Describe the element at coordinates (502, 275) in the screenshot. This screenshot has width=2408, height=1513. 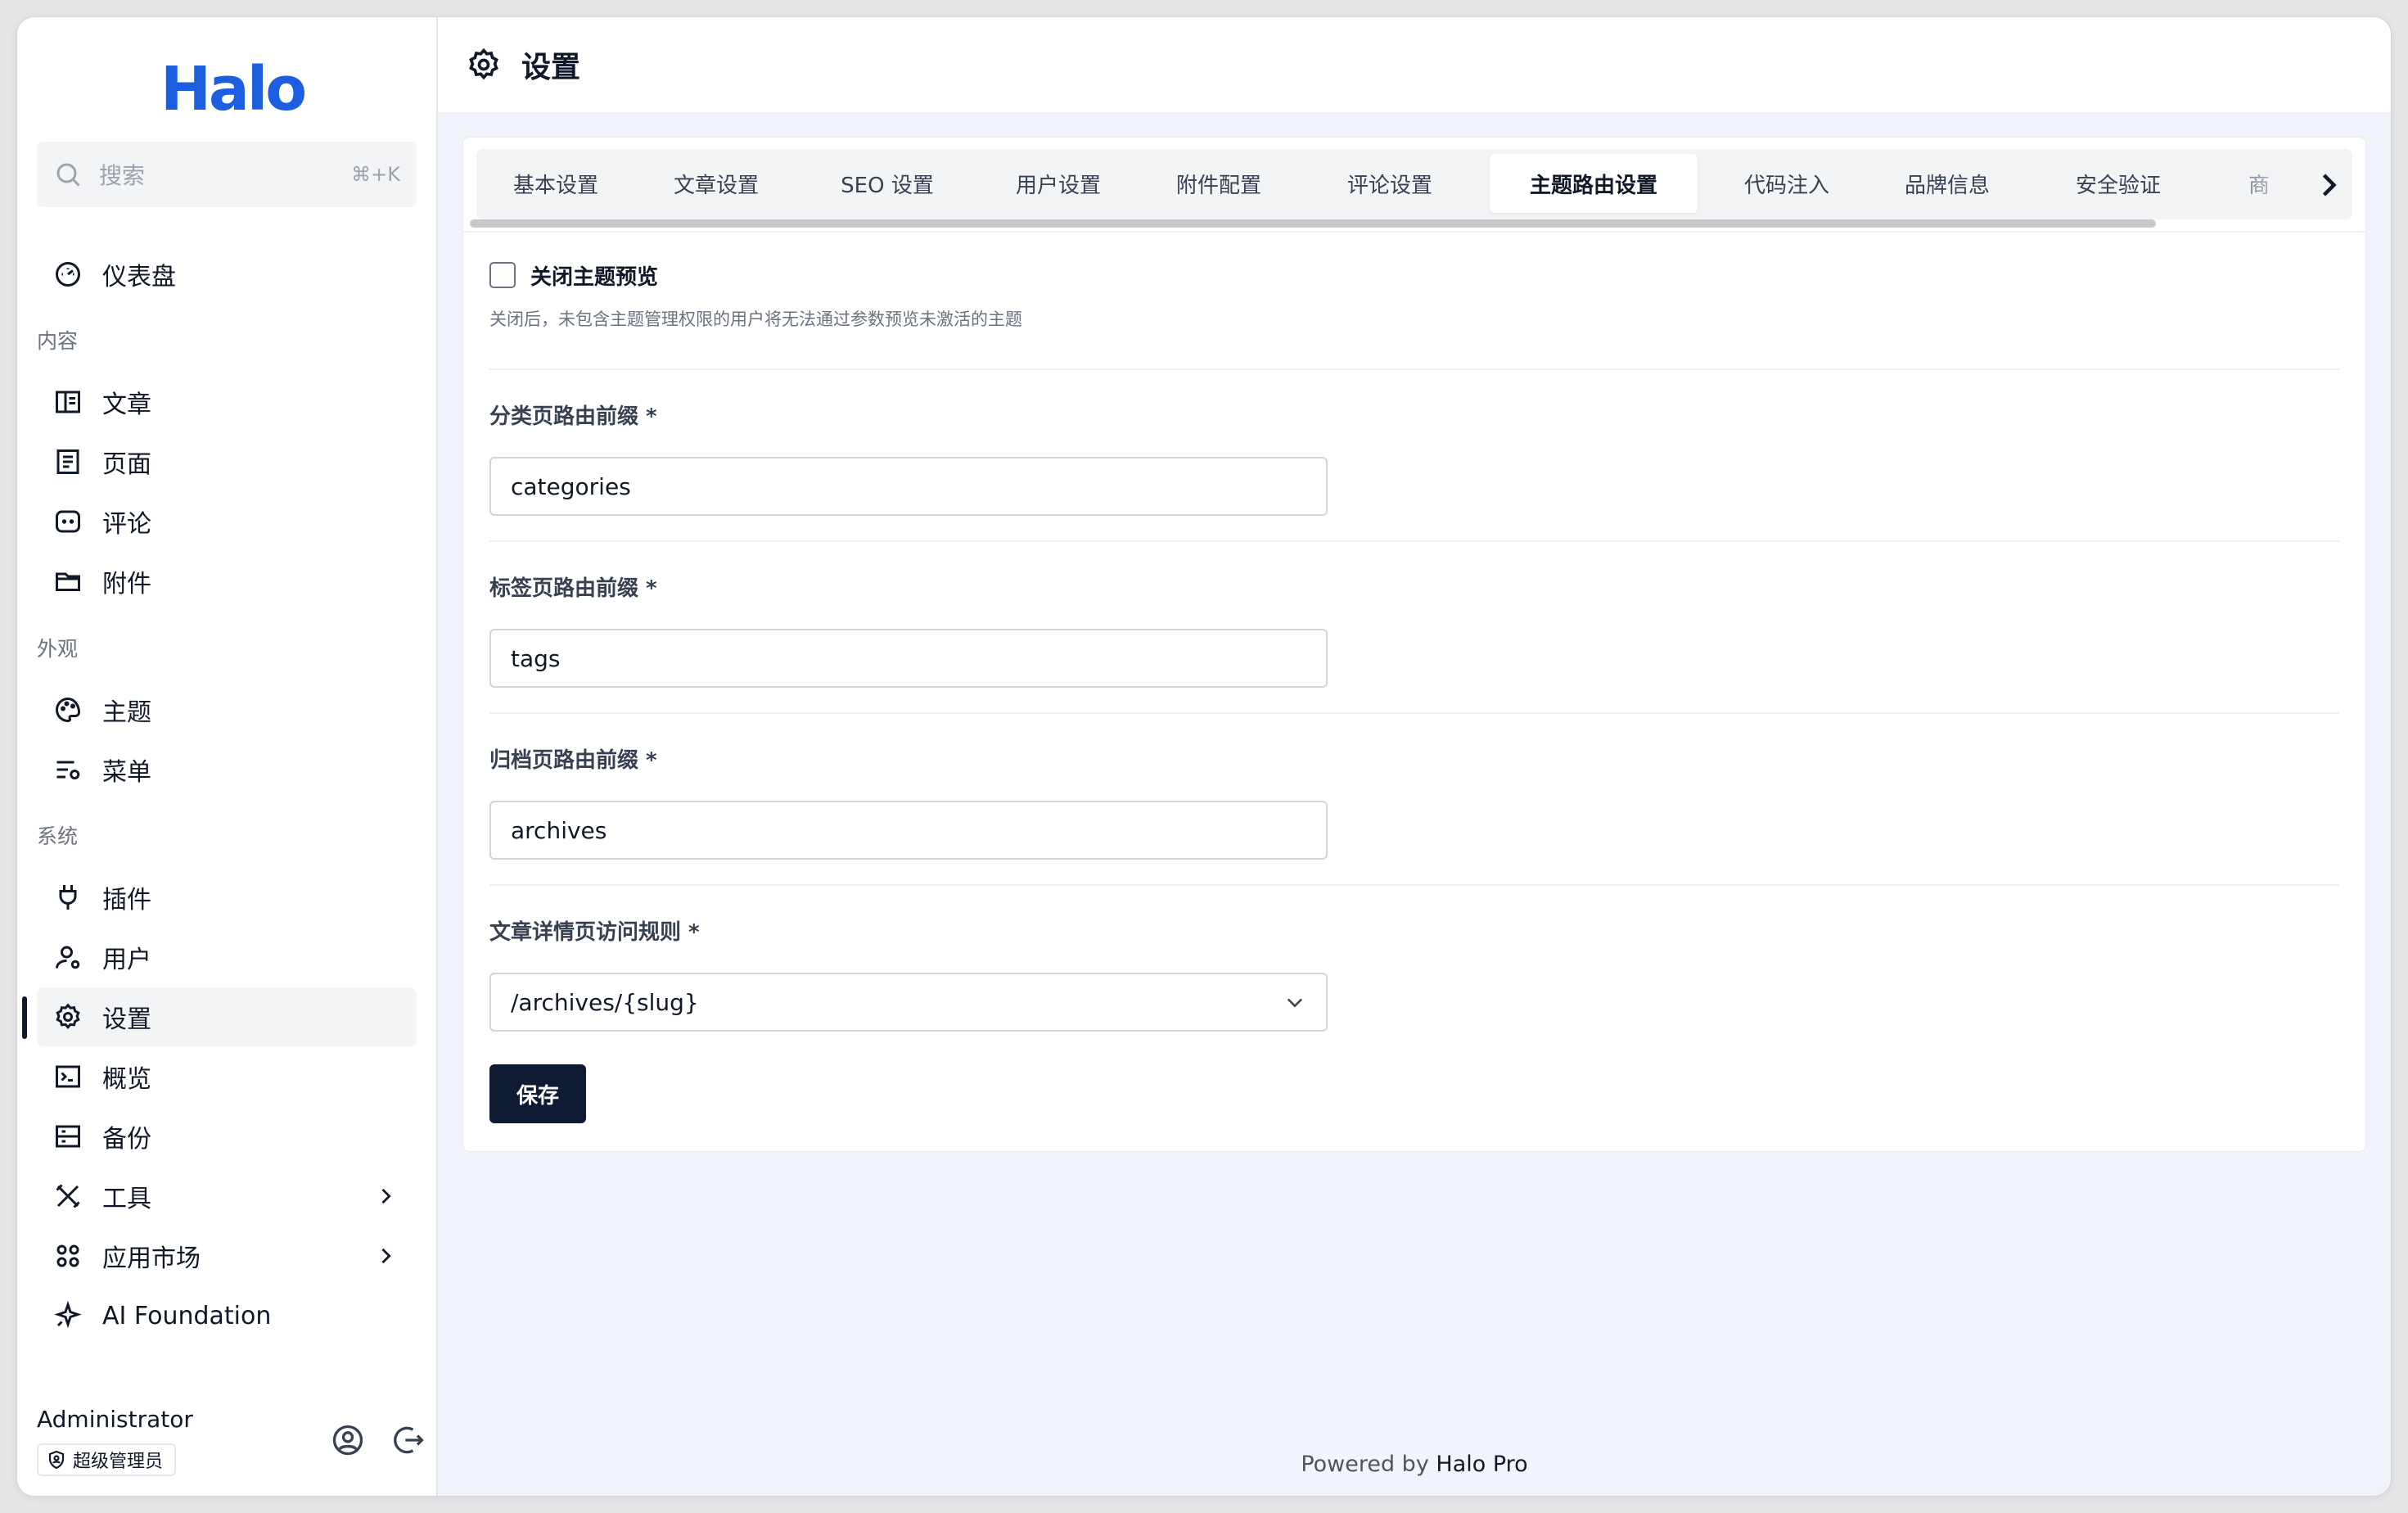
I see `disable-preview-checkbox` at that location.